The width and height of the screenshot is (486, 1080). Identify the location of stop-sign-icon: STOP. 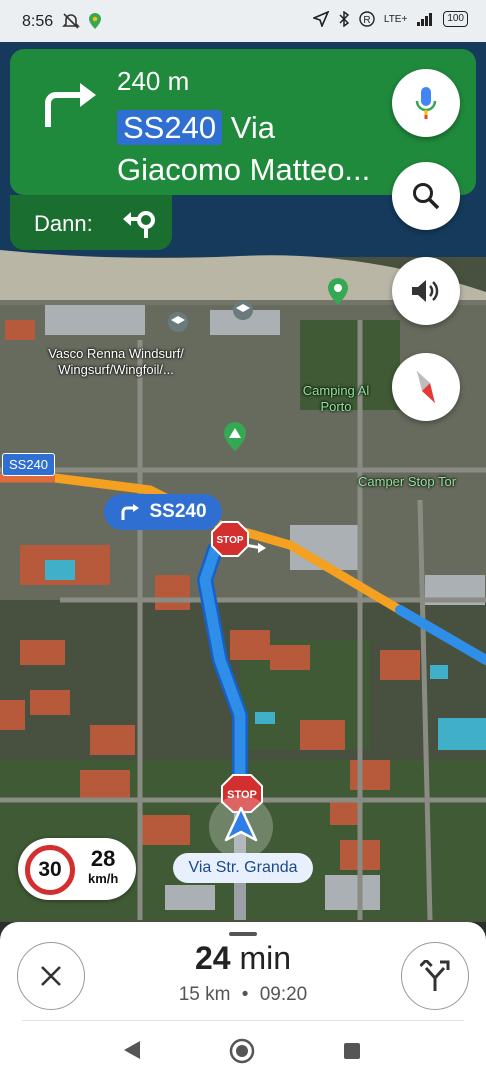
(230, 539).